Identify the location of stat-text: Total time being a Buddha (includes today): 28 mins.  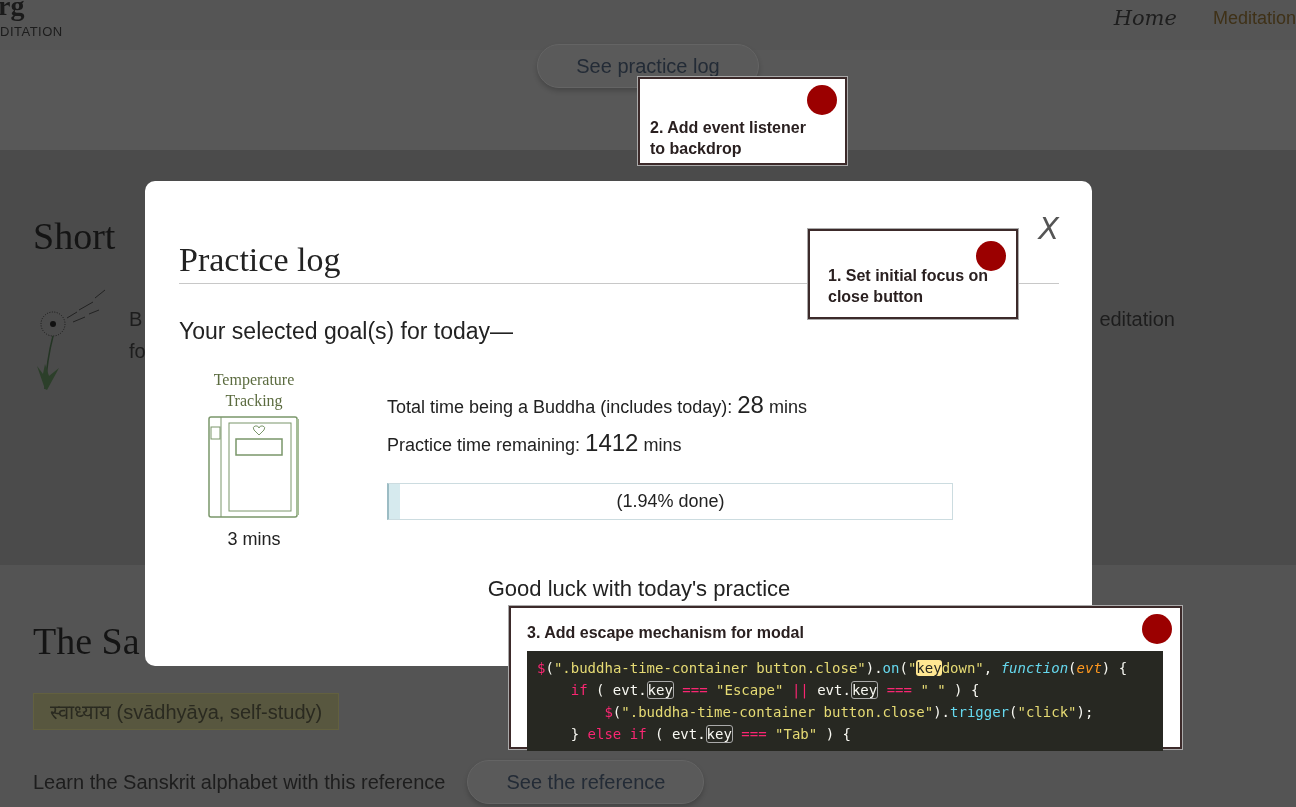
(597, 405).